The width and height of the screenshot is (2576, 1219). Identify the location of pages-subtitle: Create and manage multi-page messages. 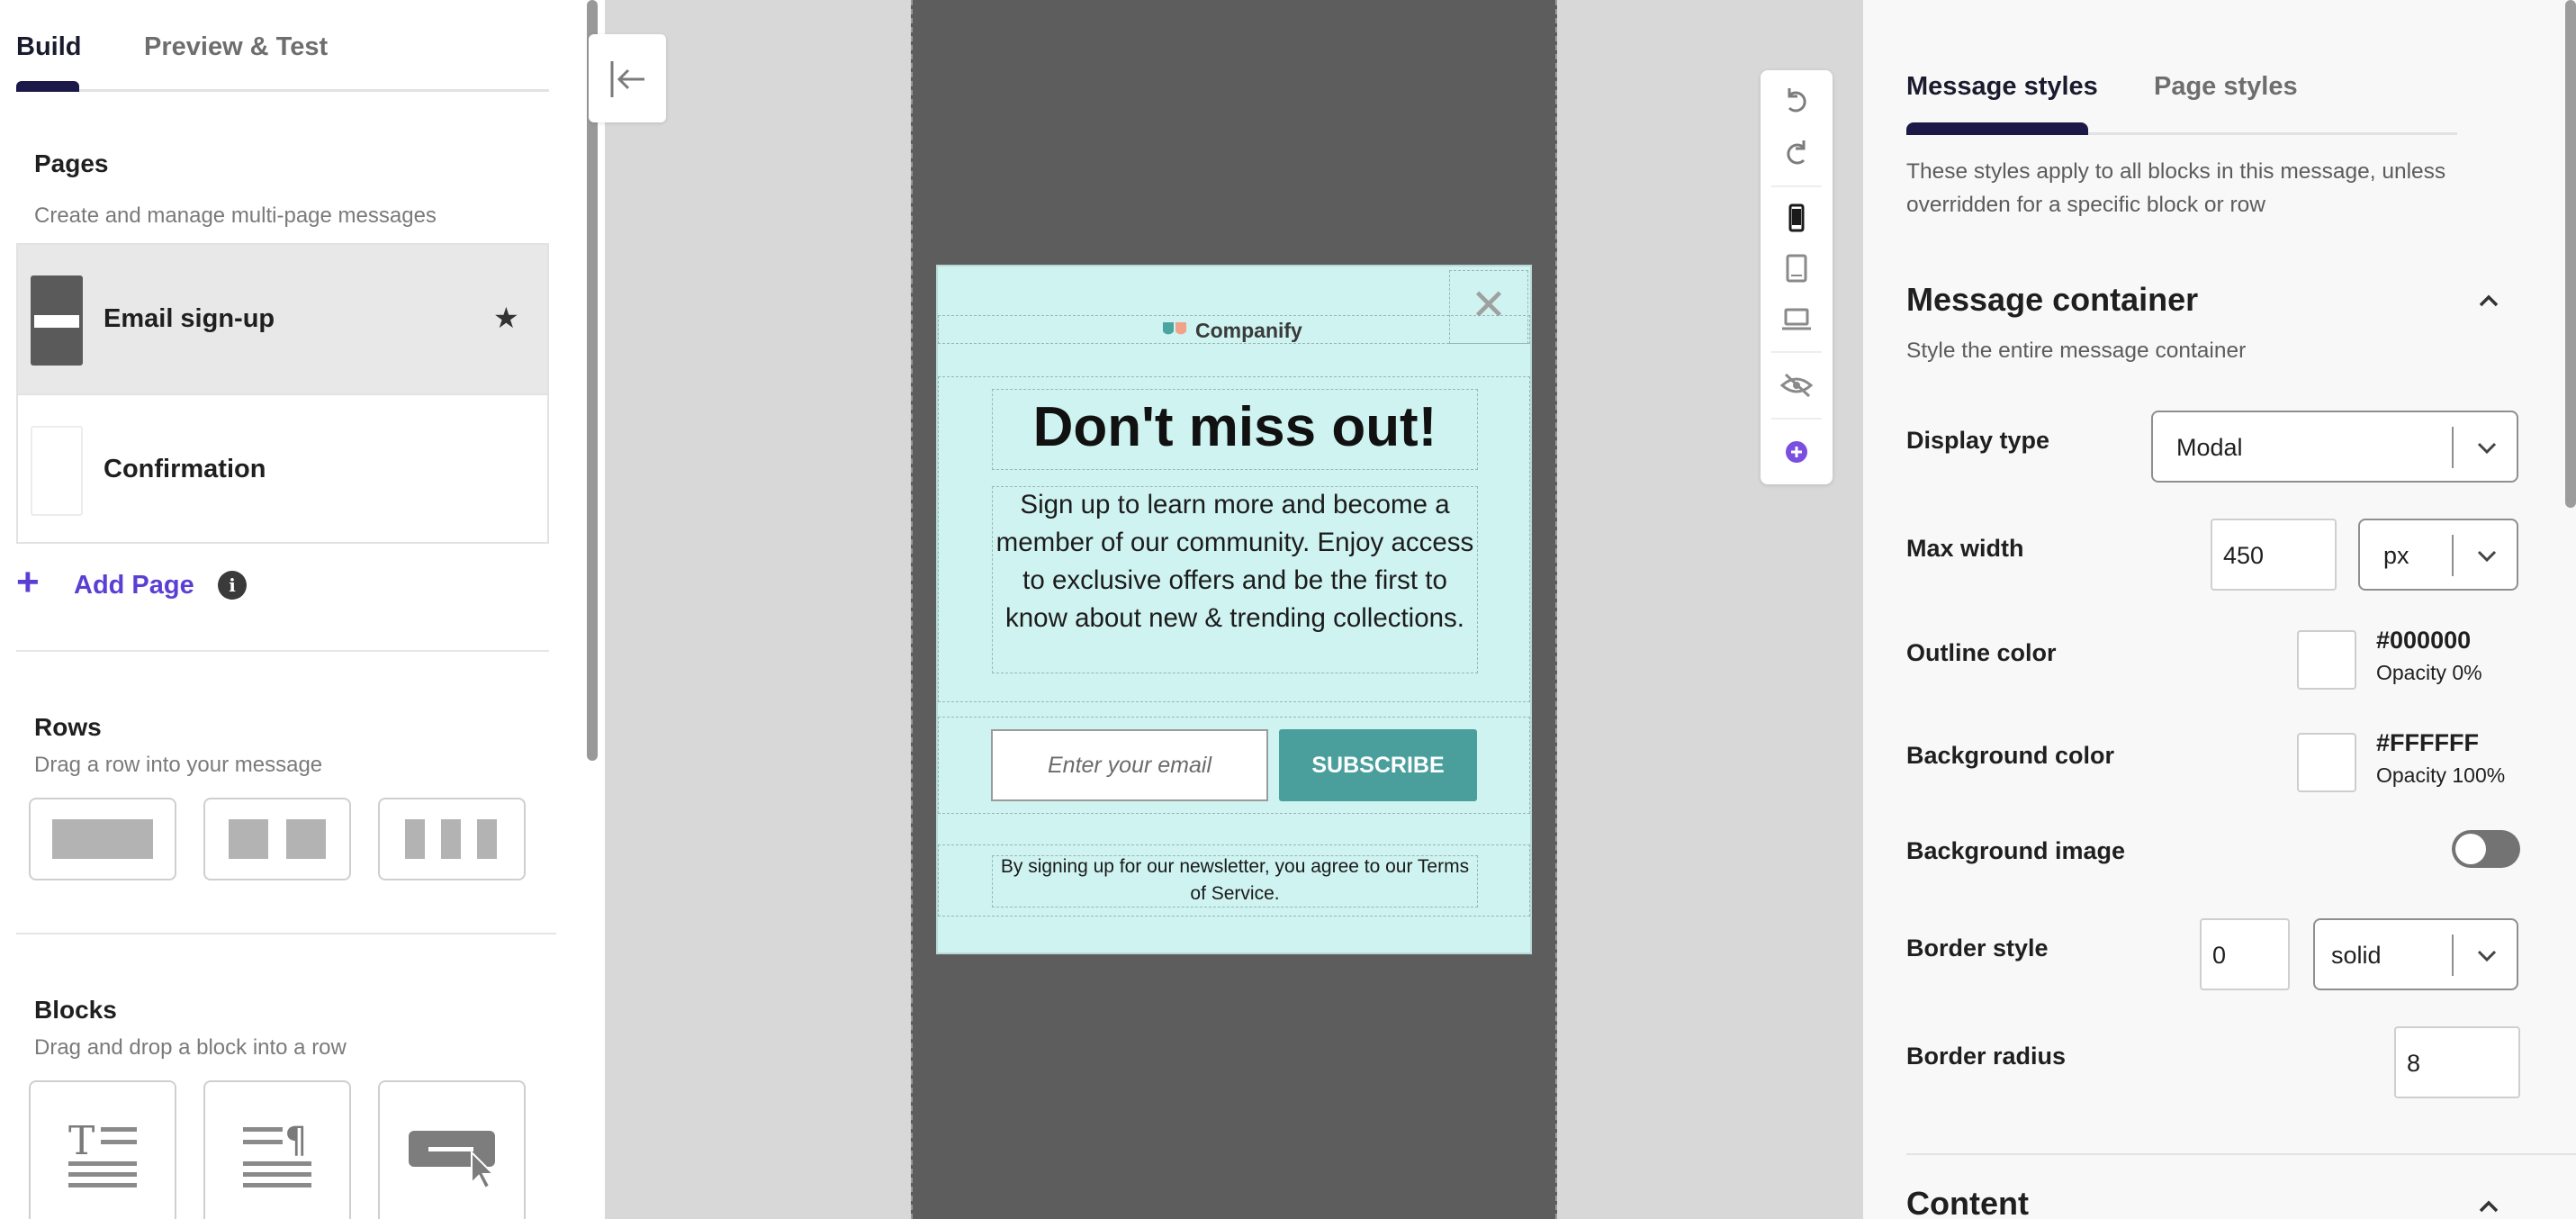
(235, 216).